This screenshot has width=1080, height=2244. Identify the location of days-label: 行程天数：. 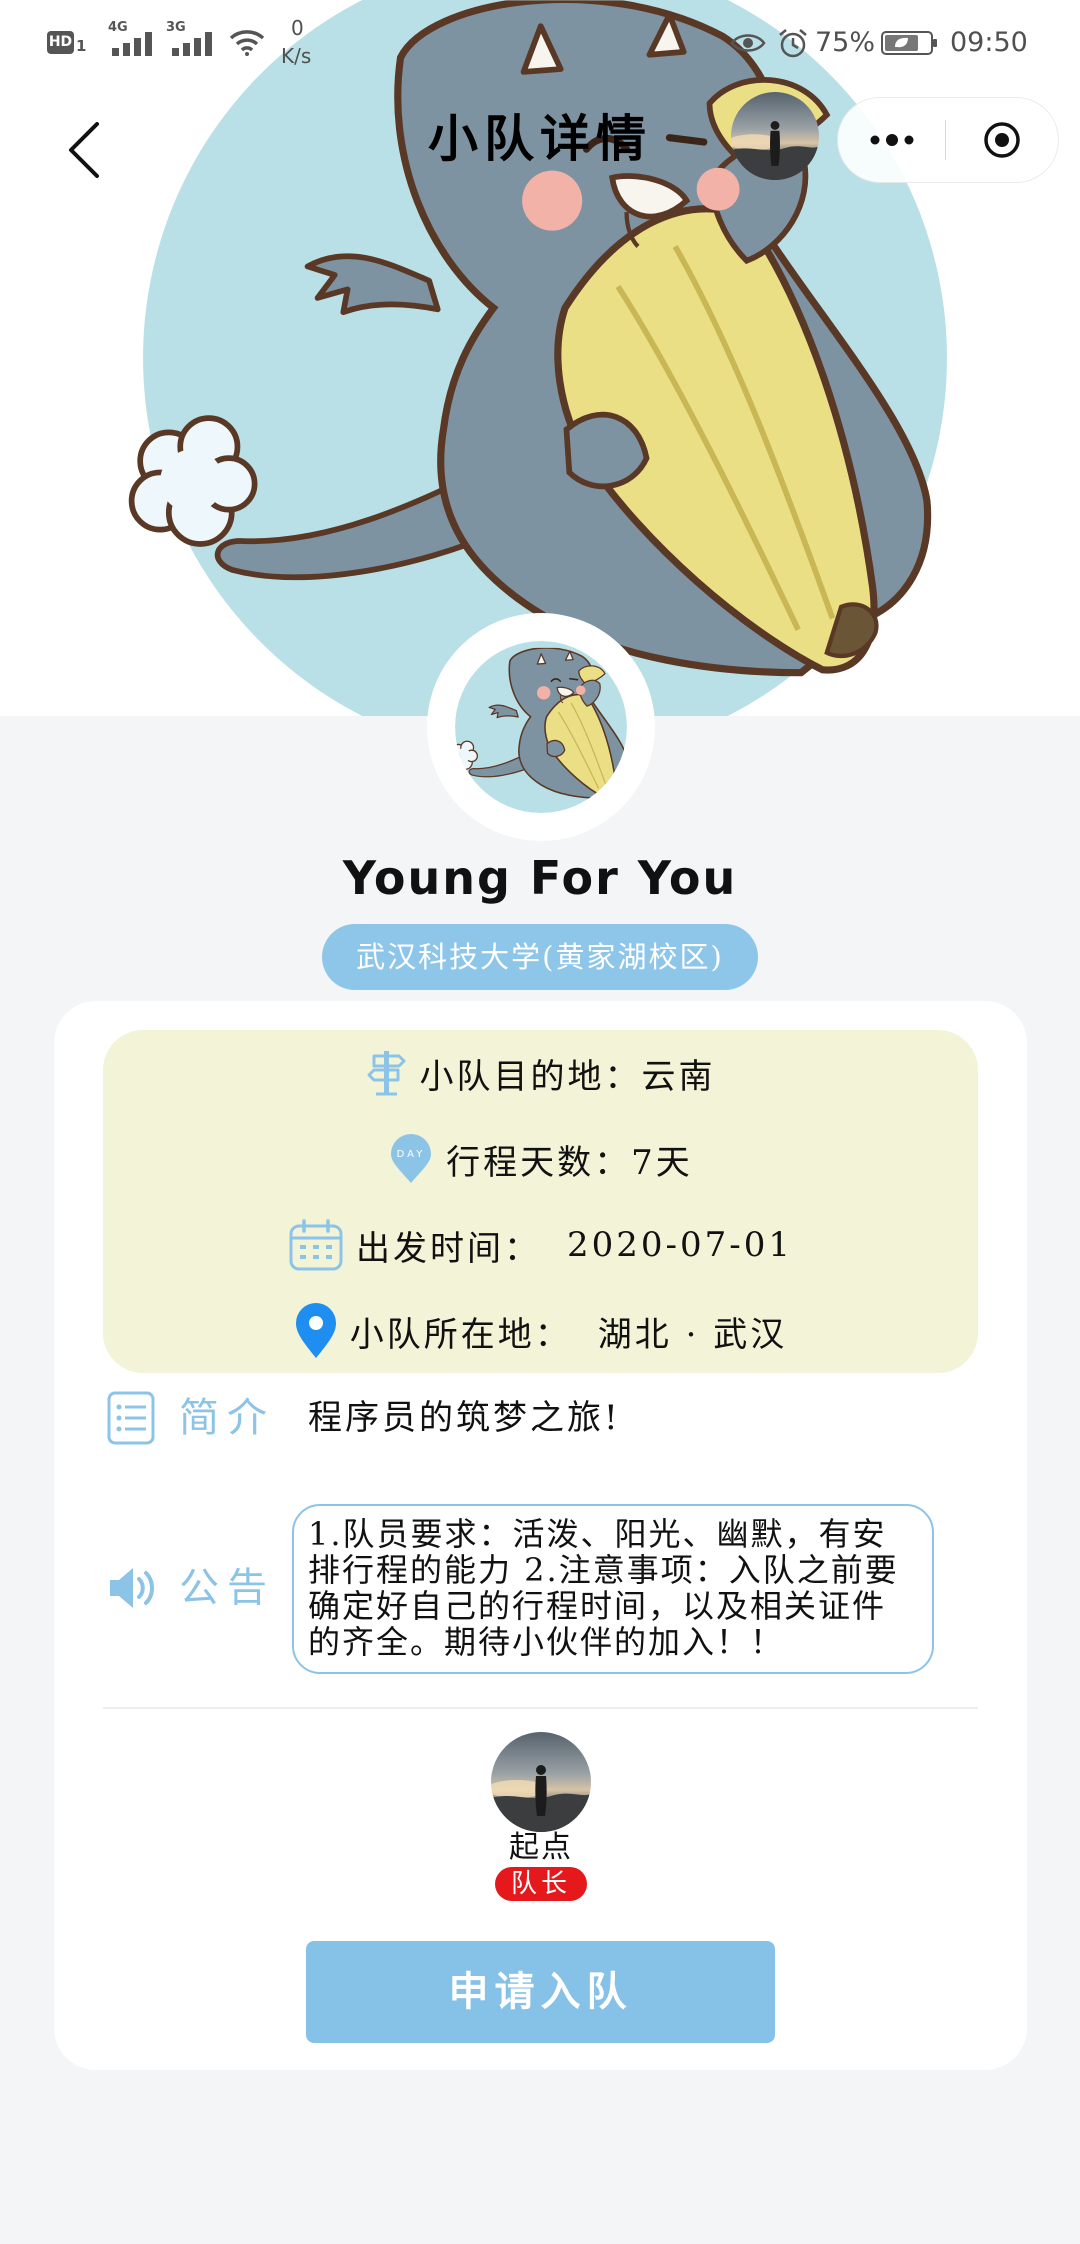
(539, 1162).